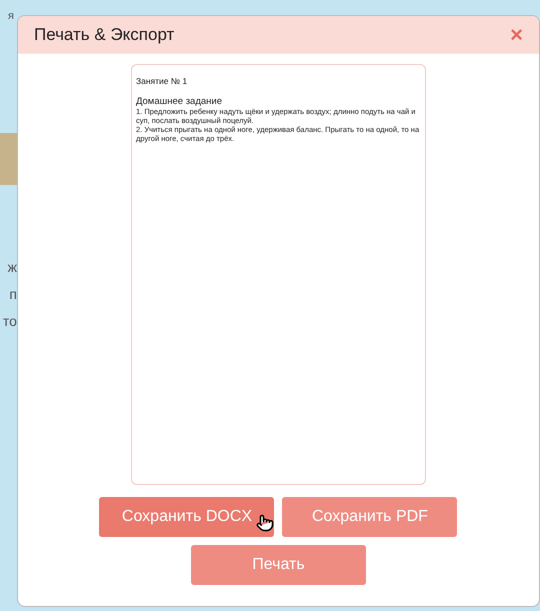 This screenshot has width=540, height=611. What do you see at coordinates (516, 35) in the screenshot?
I see `close-button: ×` at bounding box center [516, 35].